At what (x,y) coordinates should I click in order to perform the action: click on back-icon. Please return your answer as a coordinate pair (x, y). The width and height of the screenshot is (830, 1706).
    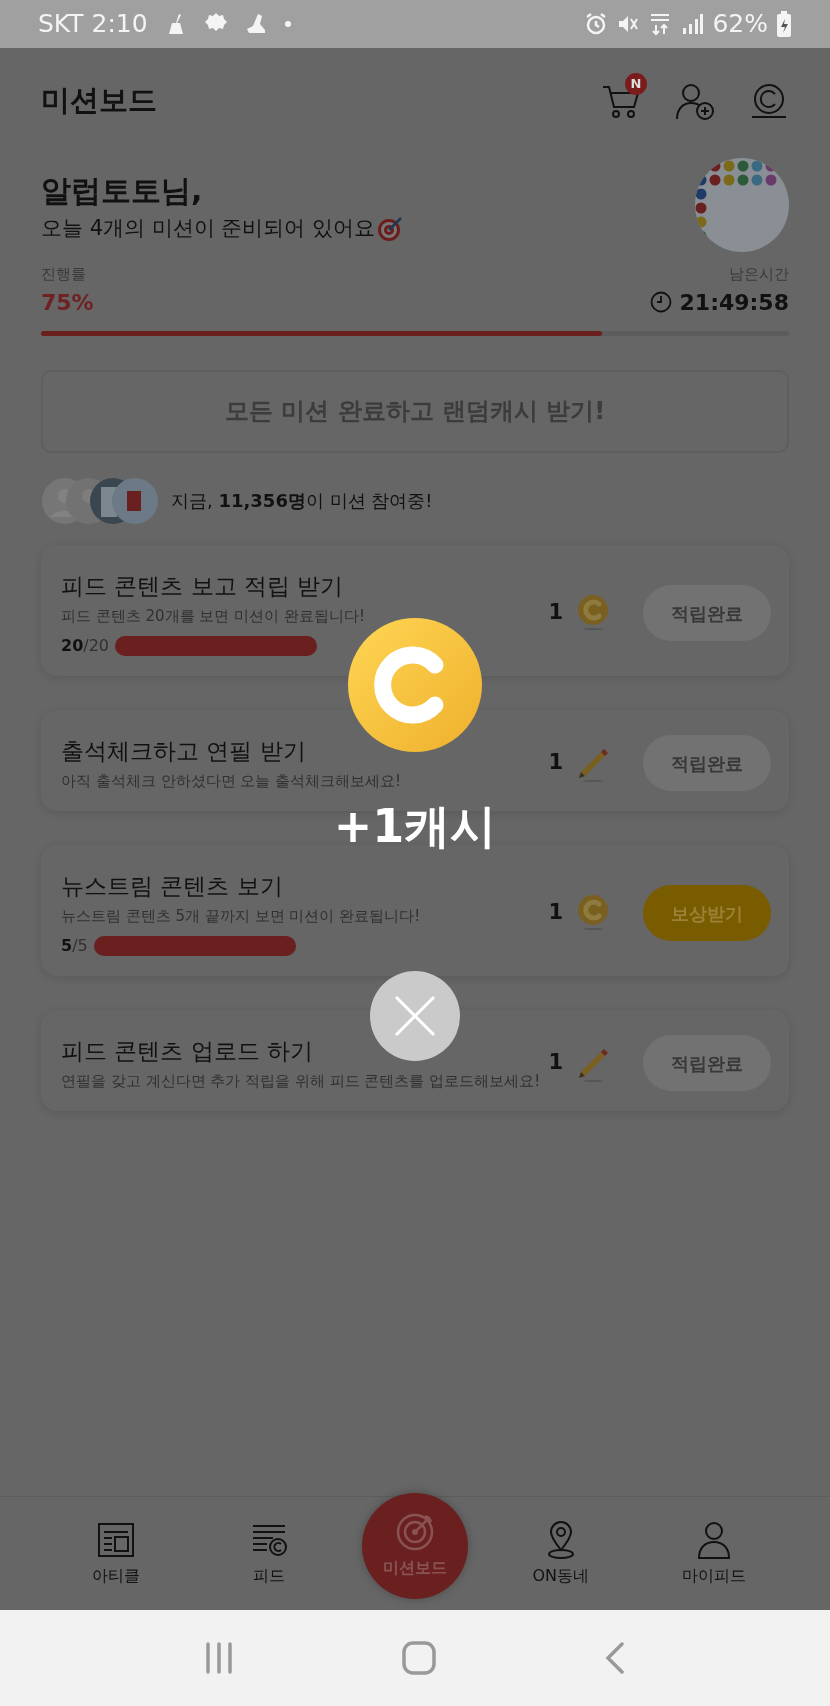
    Looking at the image, I should click on (615, 1658).